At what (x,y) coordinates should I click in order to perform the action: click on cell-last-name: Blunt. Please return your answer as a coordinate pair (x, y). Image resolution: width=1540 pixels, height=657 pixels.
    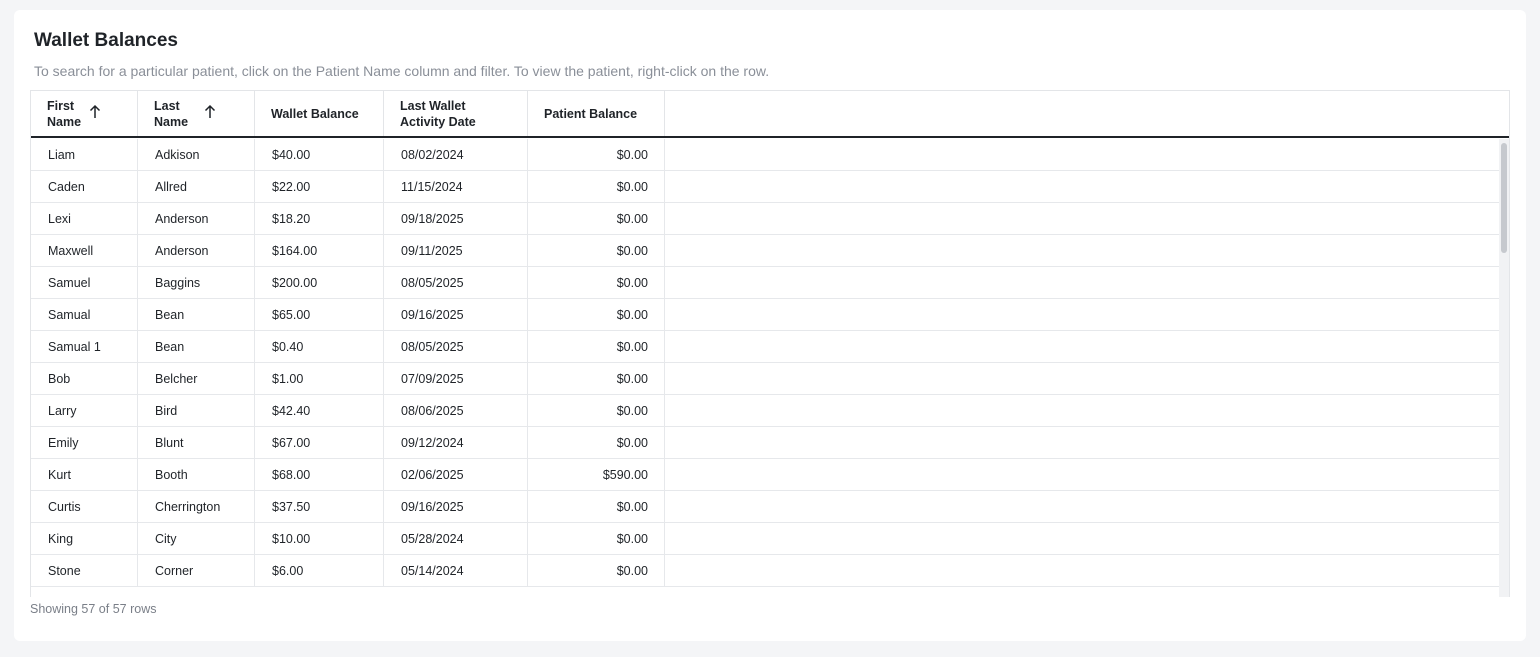
    Looking at the image, I should click on (196, 442).